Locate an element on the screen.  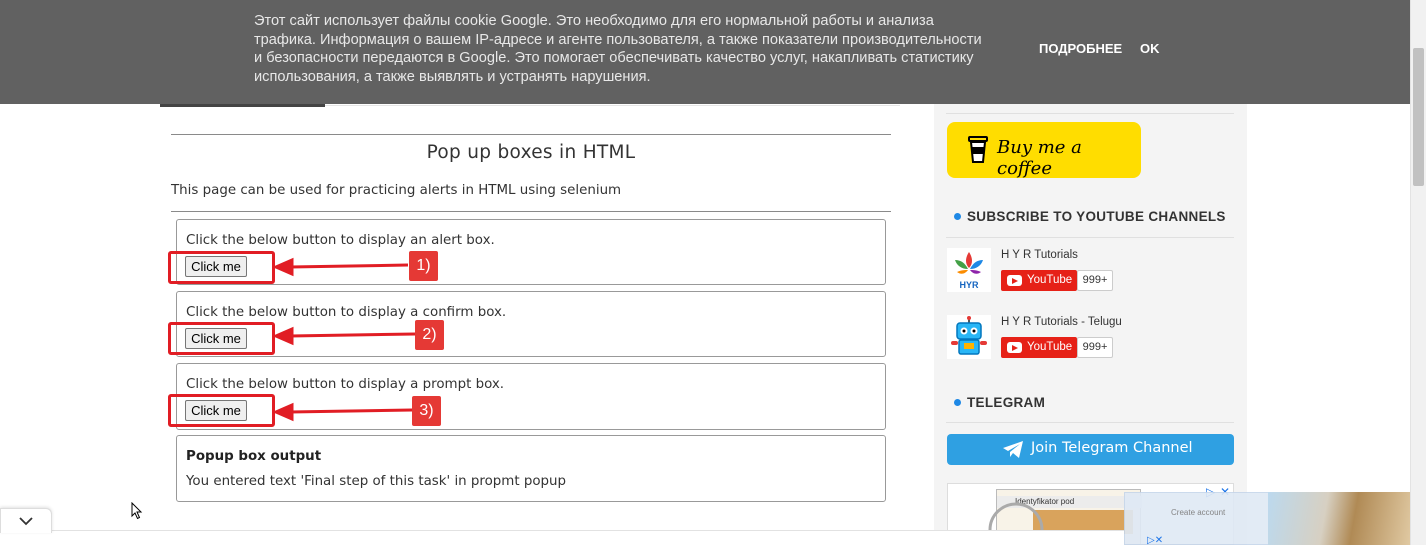
tab-divider is located at coordinates (612, 105).